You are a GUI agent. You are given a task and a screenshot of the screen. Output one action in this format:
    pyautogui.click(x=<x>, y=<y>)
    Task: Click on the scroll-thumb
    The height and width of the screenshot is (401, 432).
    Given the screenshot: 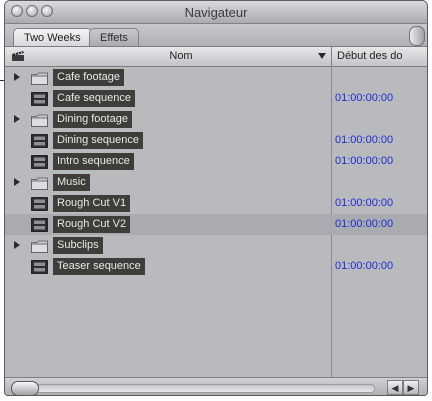 What is the action you would take?
    pyautogui.click(x=25, y=388)
    